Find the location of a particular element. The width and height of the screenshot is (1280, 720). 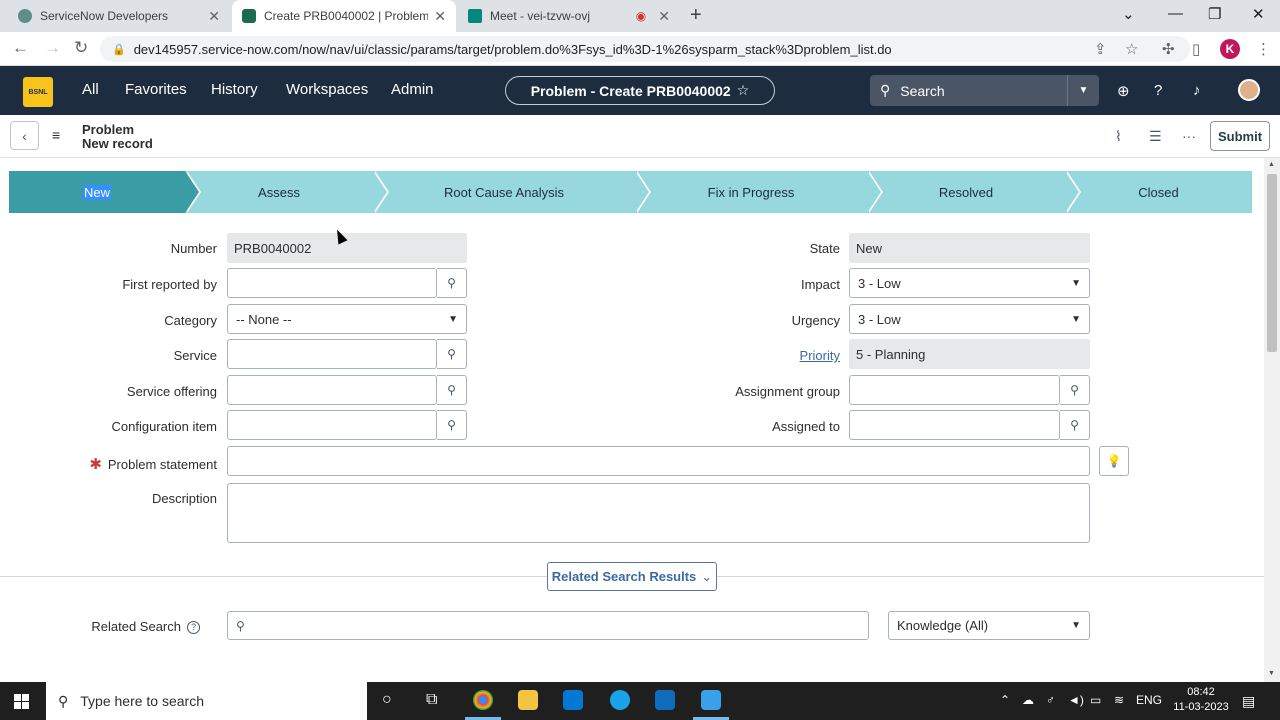

browser-tab-servicenow-developers: ServiceNow Developers ✕ is located at coordinates (119, 16).